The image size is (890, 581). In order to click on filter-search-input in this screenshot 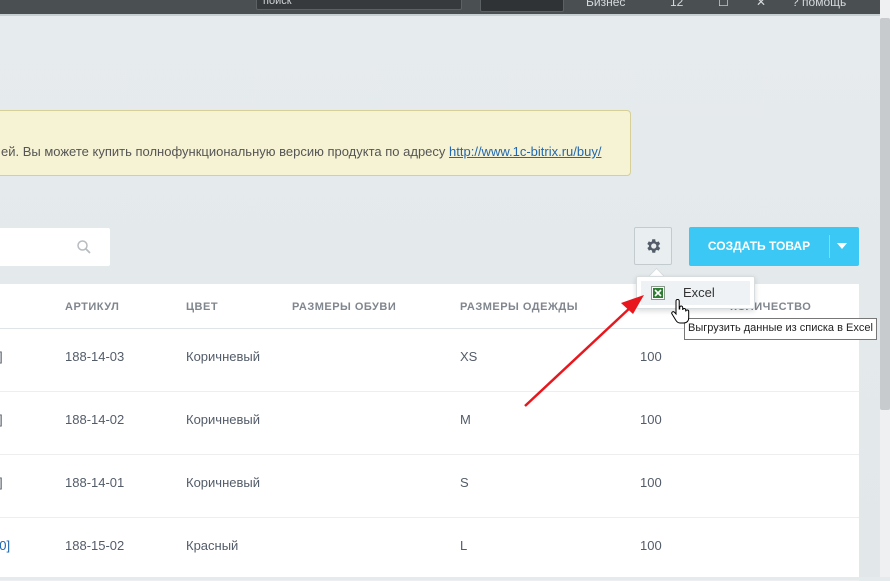, I will do `click(55, 247)`.